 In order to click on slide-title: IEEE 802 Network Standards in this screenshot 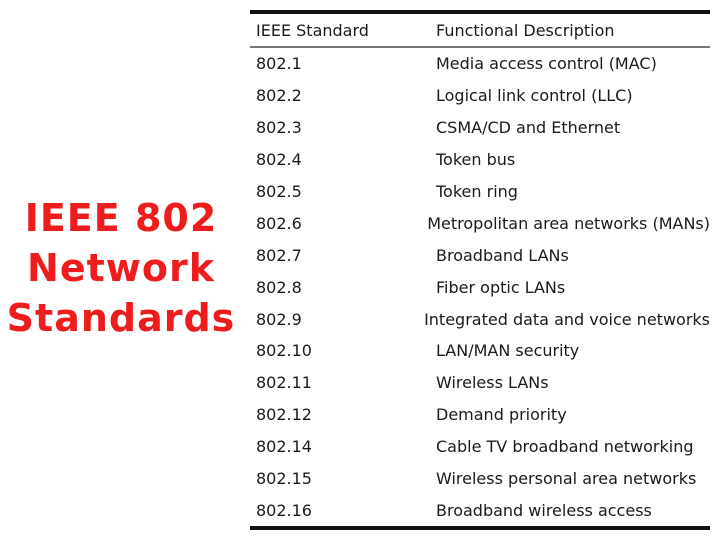, I will do `click(121, 268)`.